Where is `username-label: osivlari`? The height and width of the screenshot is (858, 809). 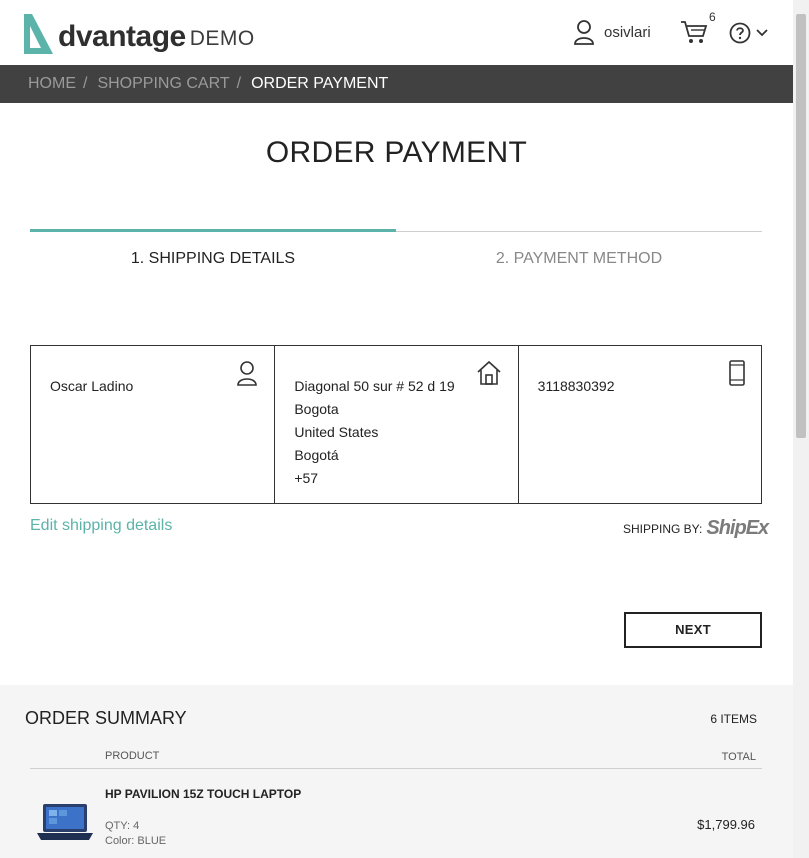 username-label: osivlari is located at coordinates (627, 32).